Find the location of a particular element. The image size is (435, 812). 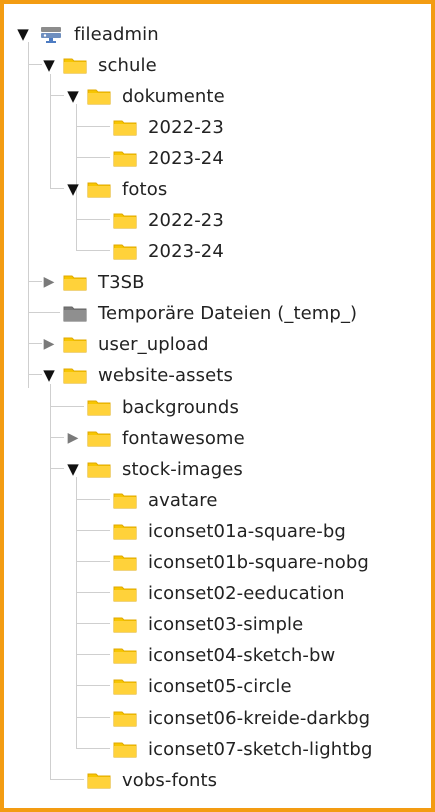

tree-item-label: dokumente is located at coordinates (173, 96).